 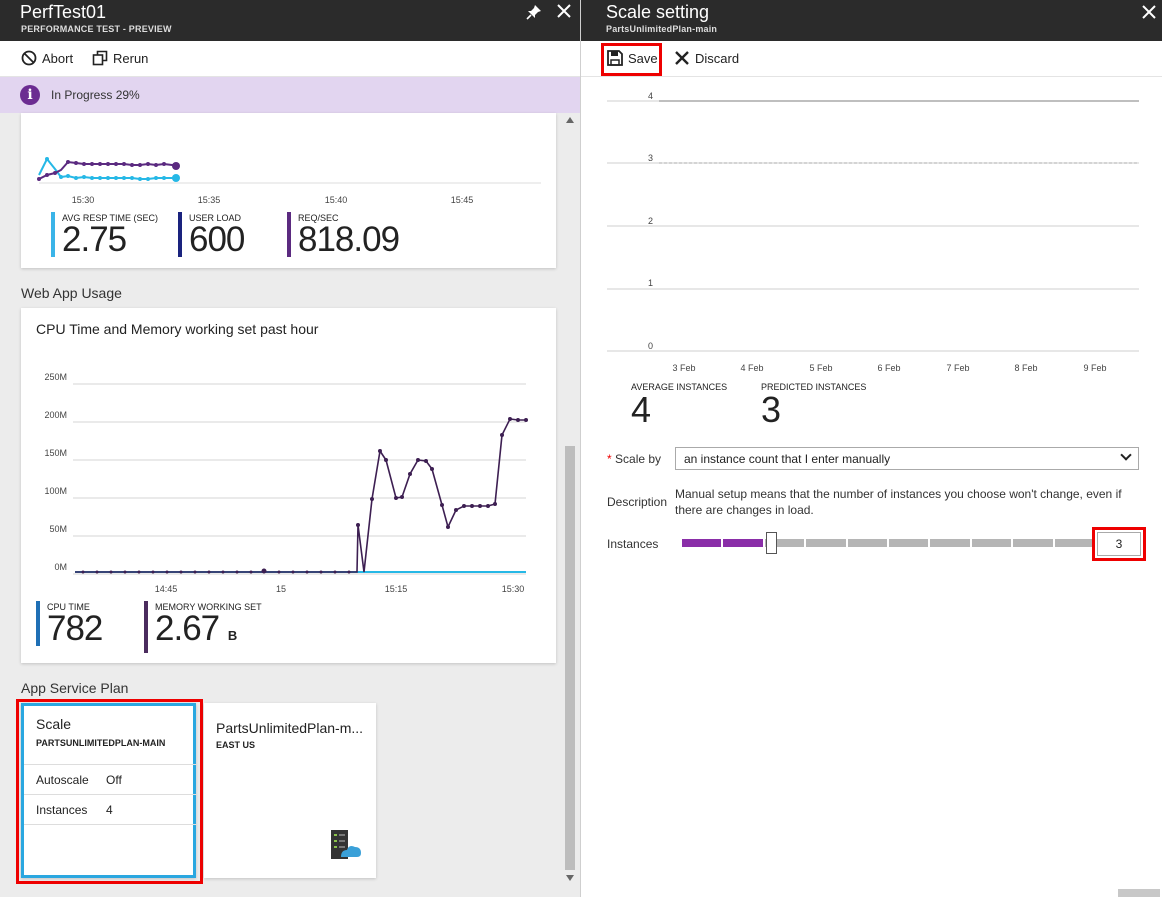 What do you see at coordinates (650, 96) in the screenshot?
I see `instance-y-tick: 4` at bounding box center [650, 96].